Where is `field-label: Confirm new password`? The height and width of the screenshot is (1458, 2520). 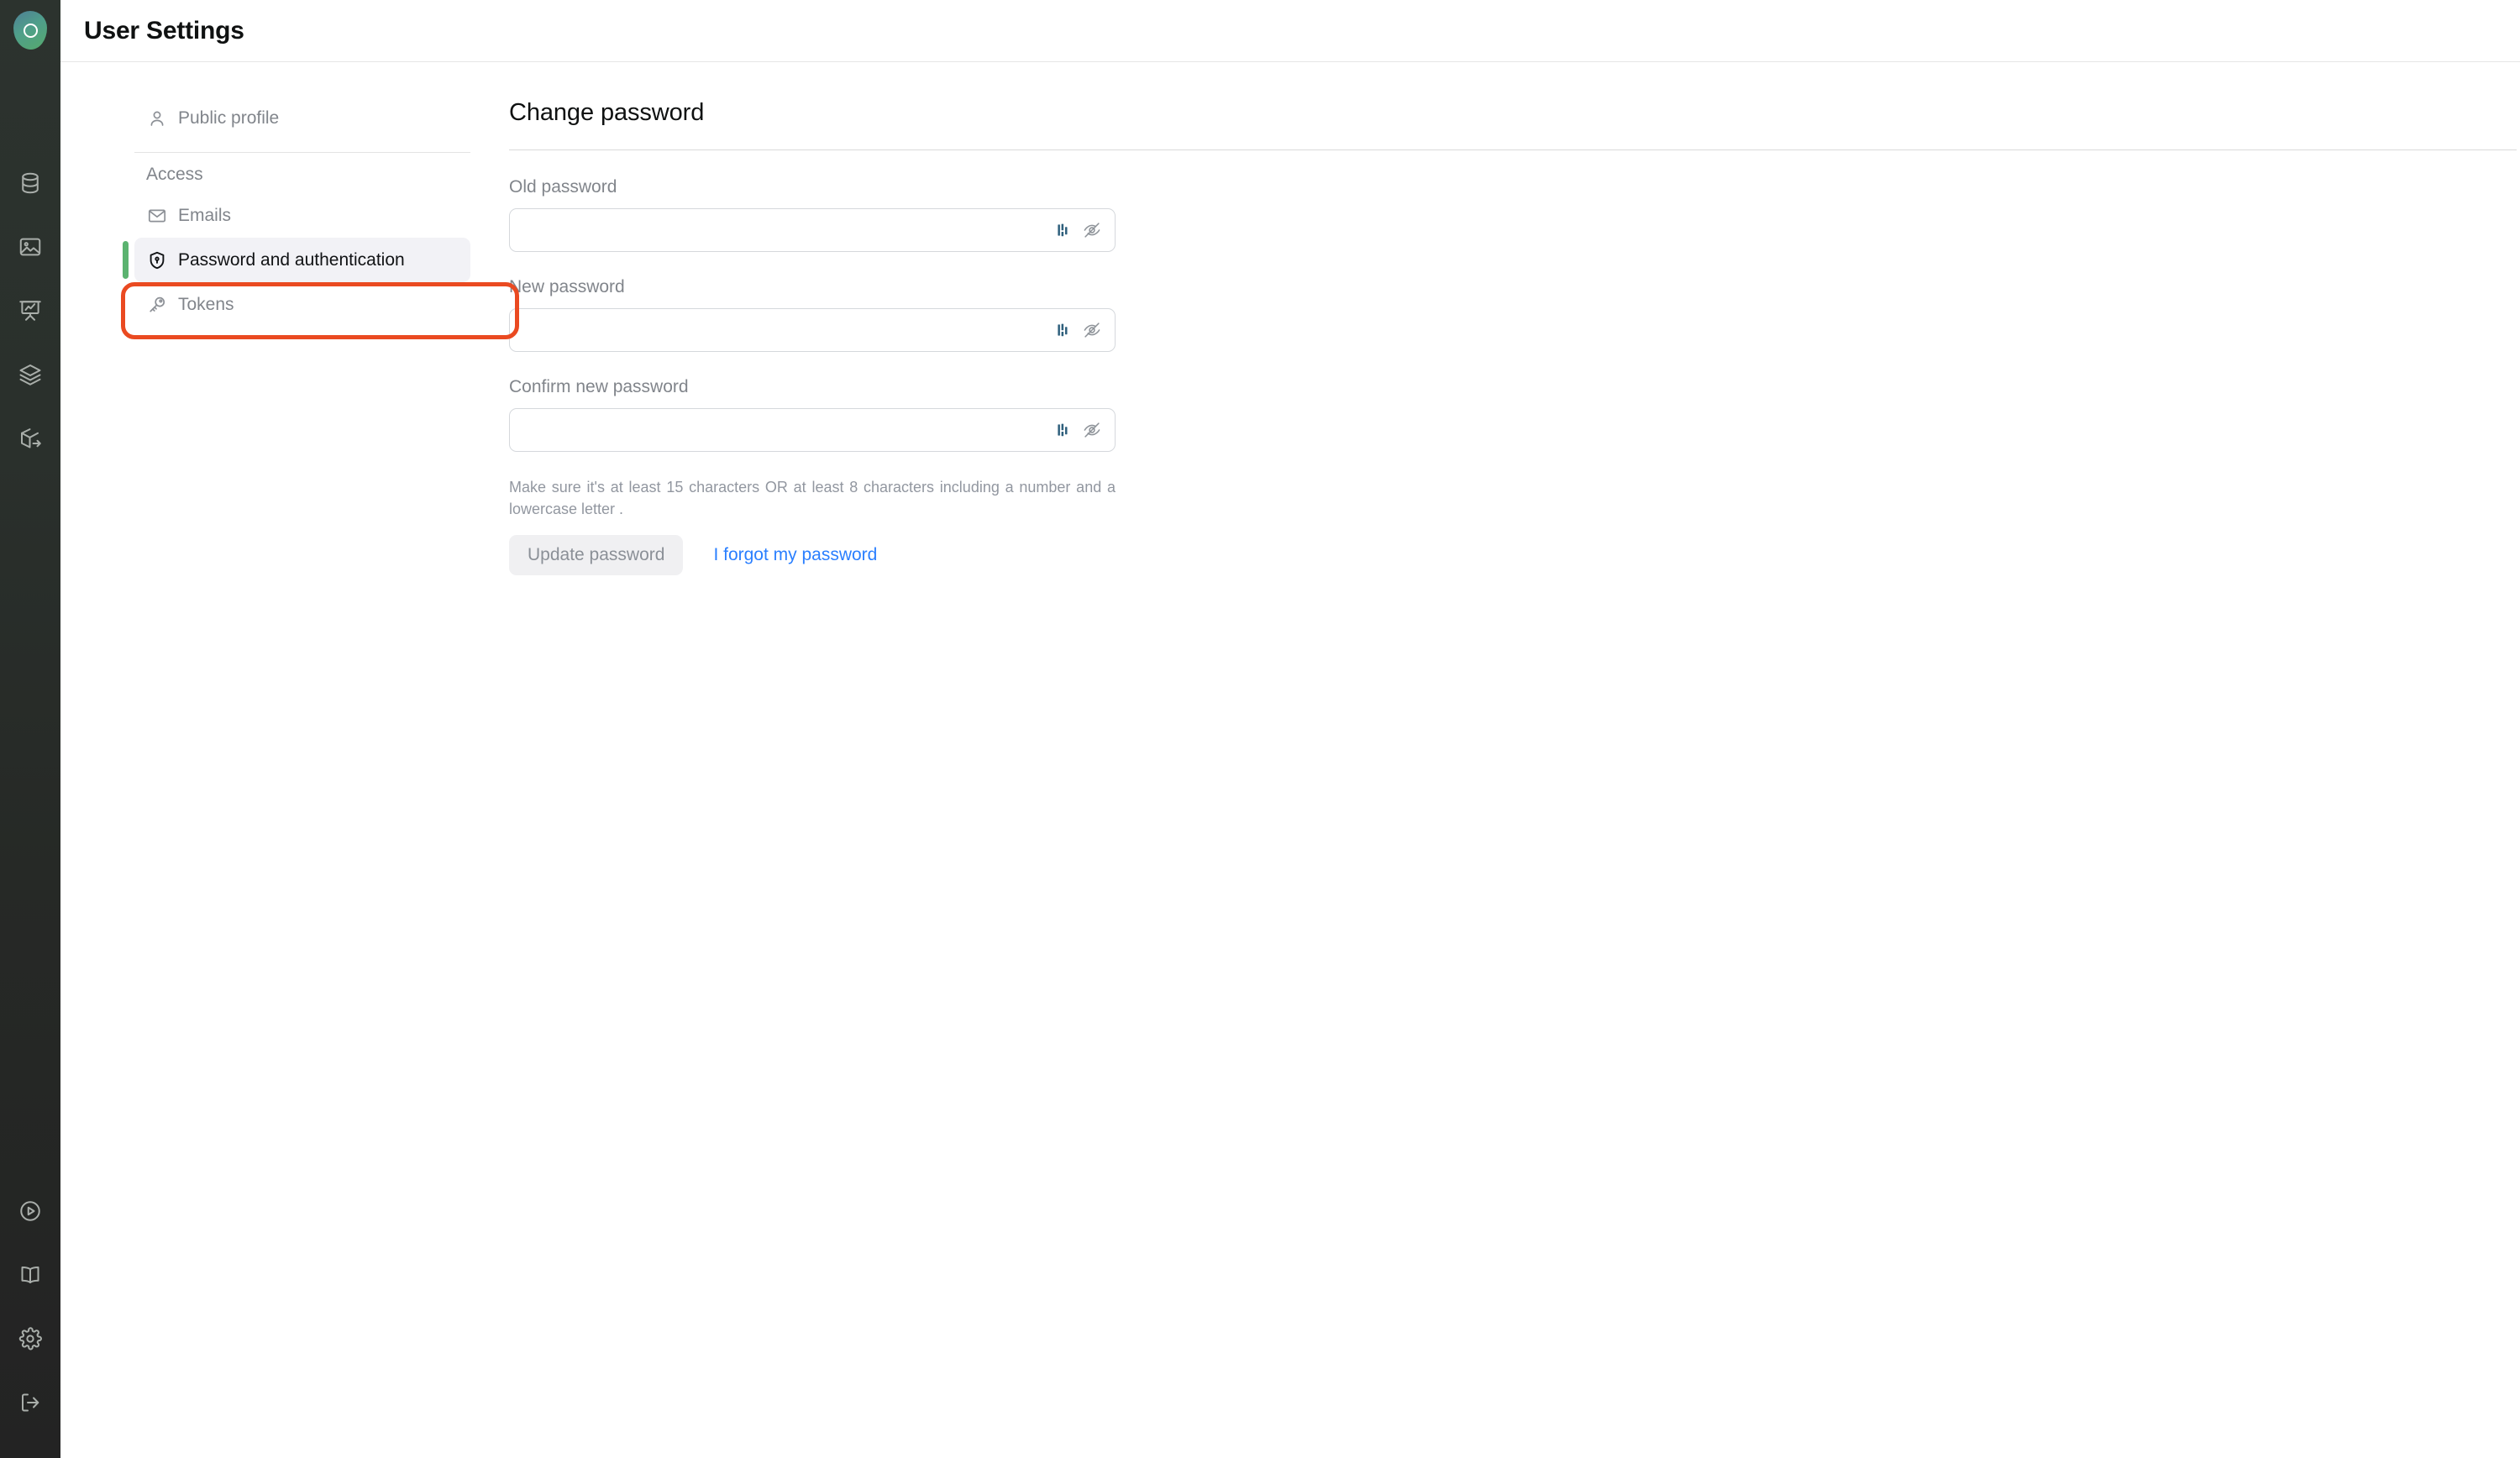
field-label: Confirm new password is located at coordinates (599, 386).